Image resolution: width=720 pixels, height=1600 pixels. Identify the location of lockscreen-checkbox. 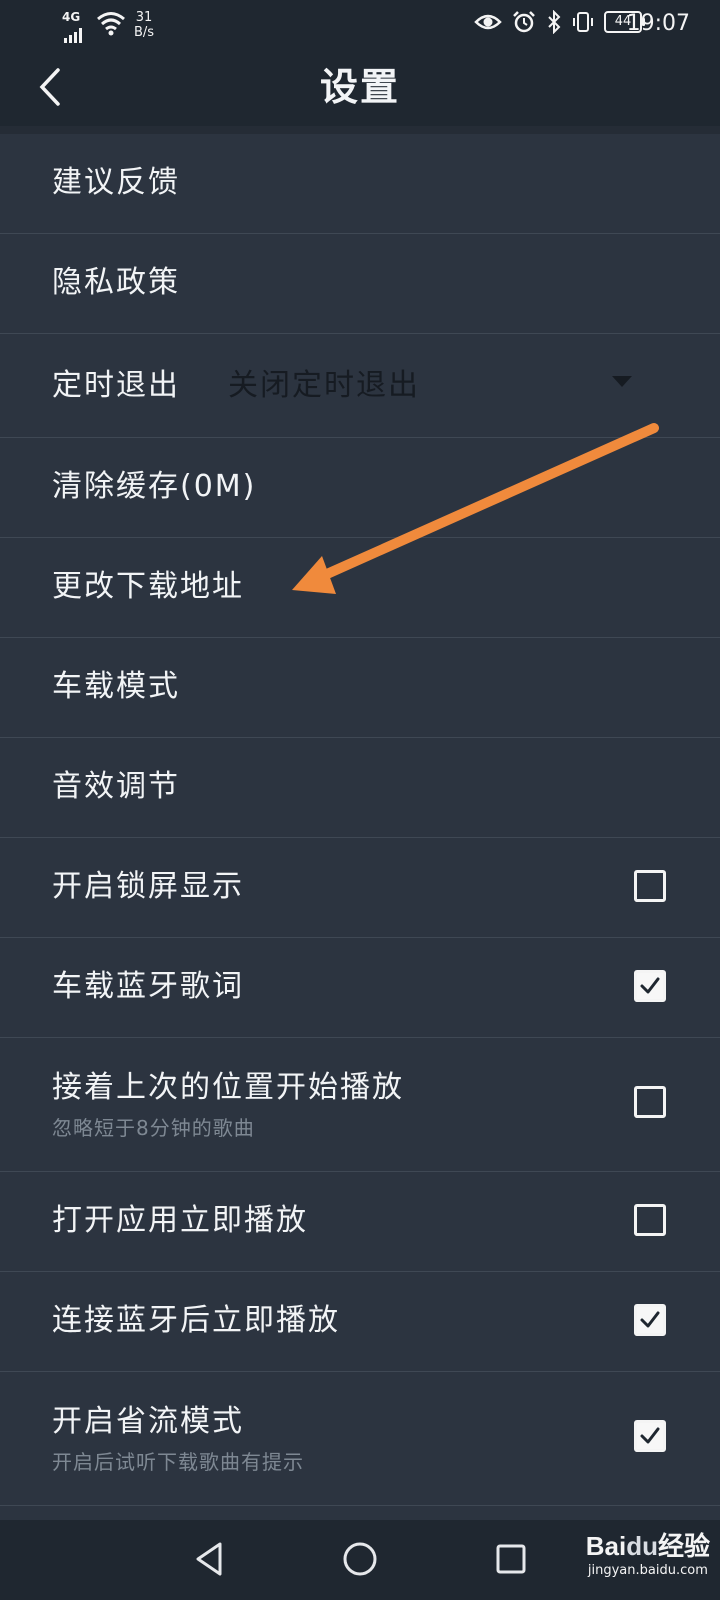
(650, 886).